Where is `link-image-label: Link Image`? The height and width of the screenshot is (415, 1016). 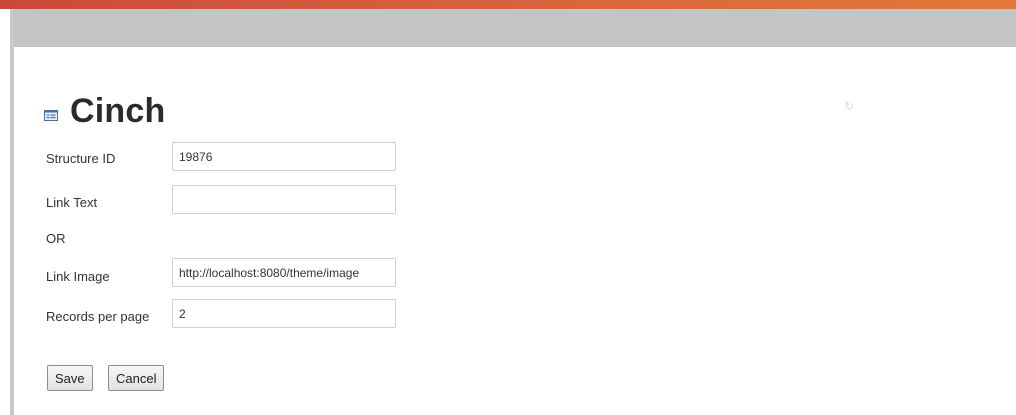 link-image-label: Link Image is located at coordinates (78, 276).